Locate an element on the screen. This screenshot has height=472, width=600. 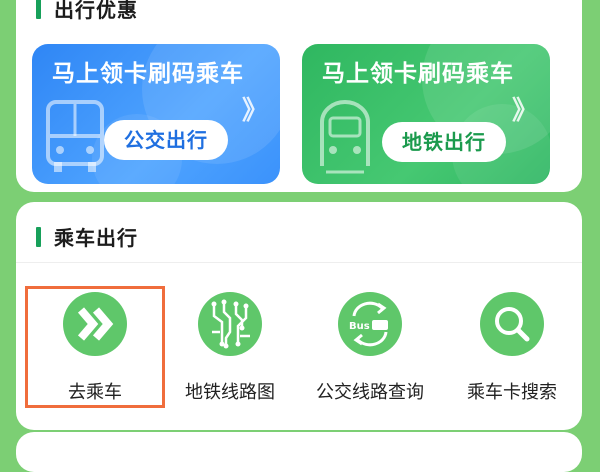
metro-train-icon is located at coordinates (345, 137).